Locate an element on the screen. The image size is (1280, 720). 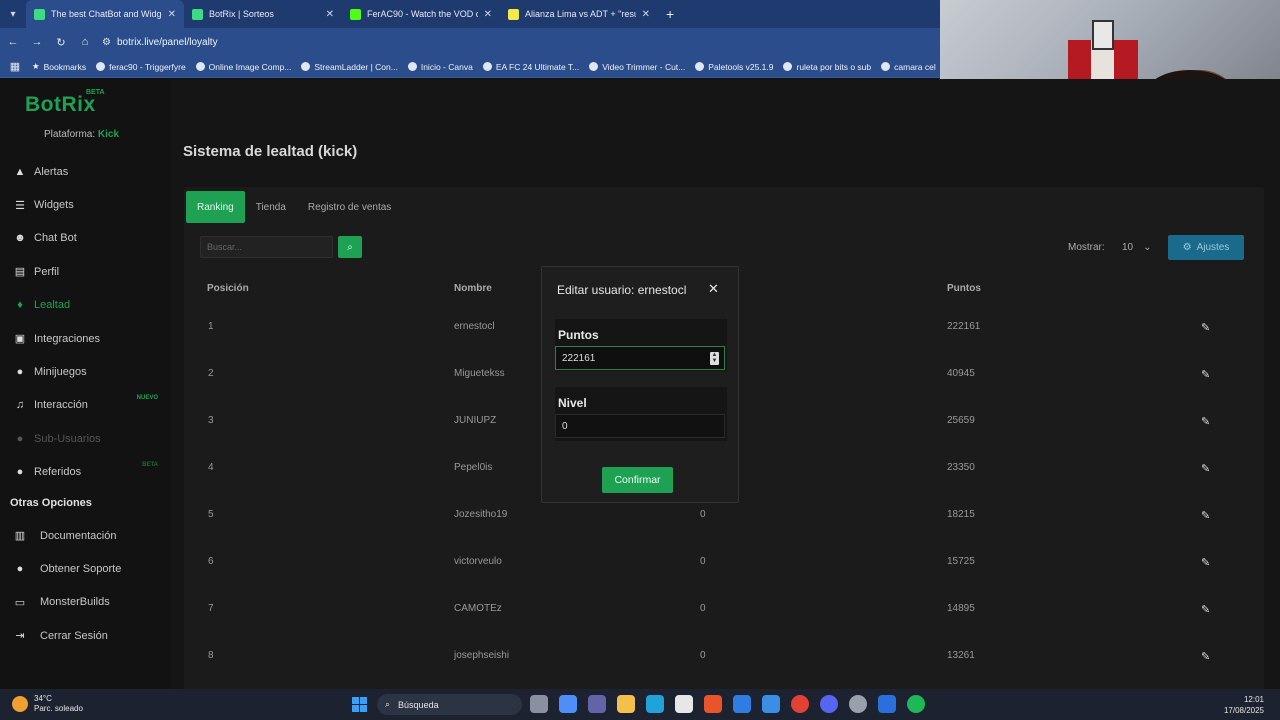
app-icon is located at coordinates (713, 704).